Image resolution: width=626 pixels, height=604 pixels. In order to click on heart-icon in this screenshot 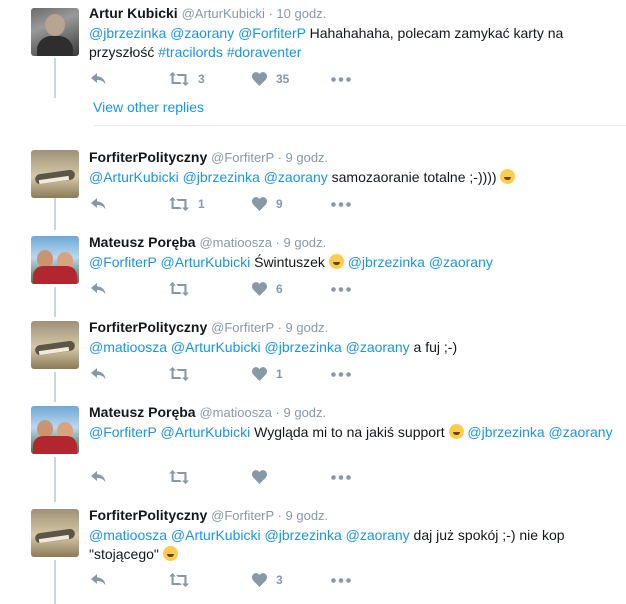, I will do `click(259, 580)`.